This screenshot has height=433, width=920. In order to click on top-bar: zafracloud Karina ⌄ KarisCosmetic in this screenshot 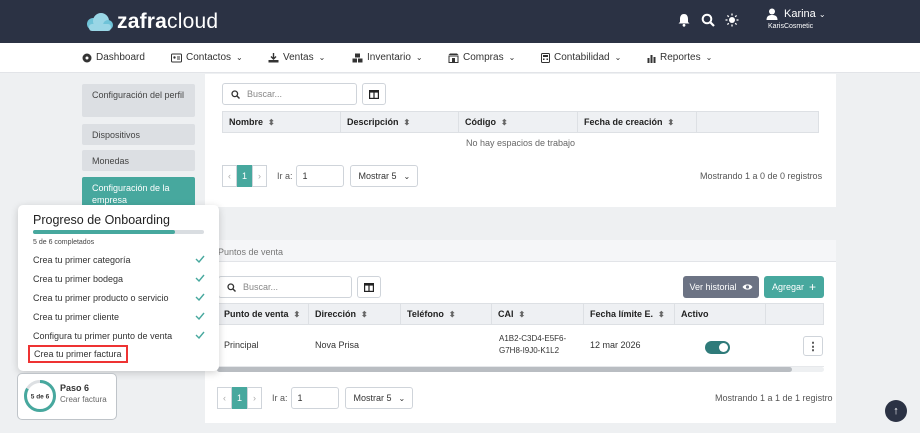, I will do `click(460, 21)`.